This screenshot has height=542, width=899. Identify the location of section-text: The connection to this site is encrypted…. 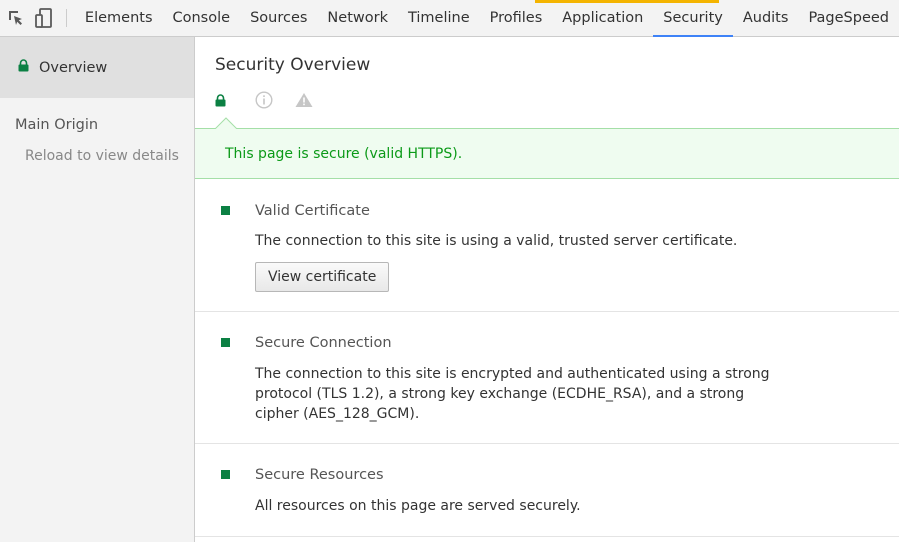
(512, 394).